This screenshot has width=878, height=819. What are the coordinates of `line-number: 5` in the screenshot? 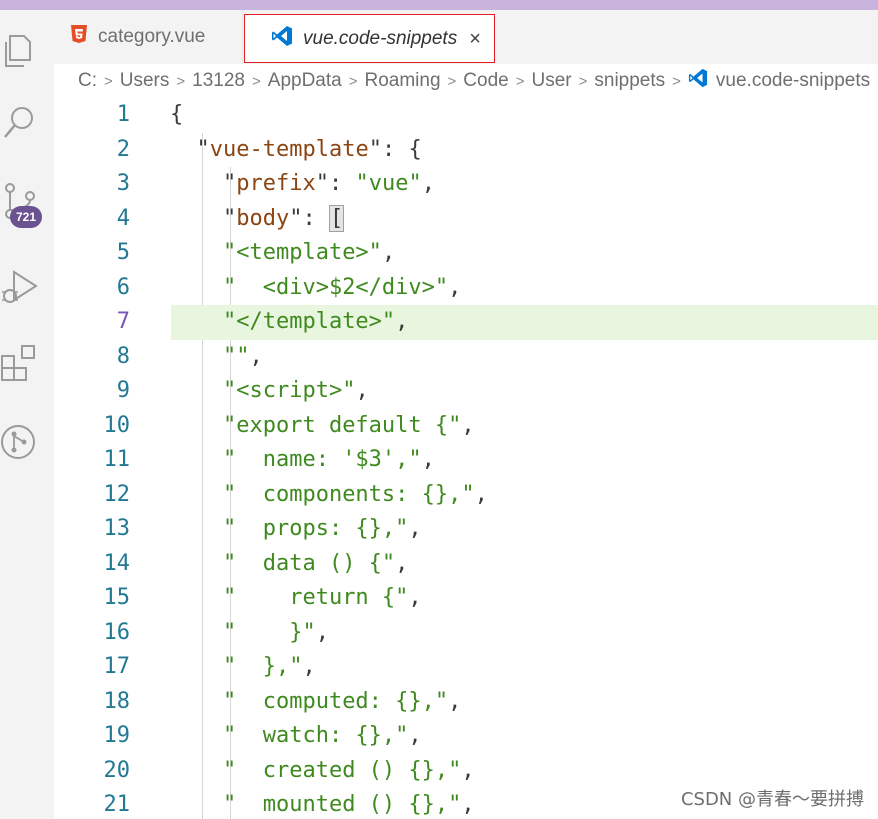 It's located at (123, 252).